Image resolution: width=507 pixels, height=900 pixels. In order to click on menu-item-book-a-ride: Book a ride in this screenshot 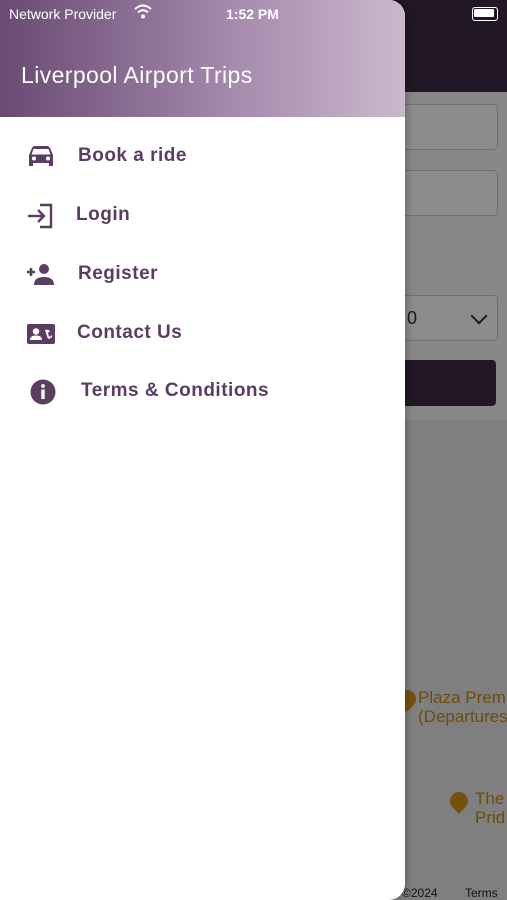, I will do `click(202, 156)`.